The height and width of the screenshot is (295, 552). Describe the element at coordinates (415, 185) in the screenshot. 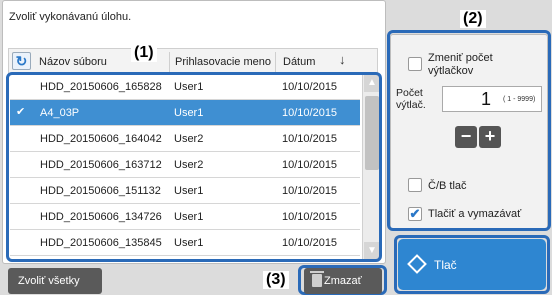

I see `bw-print-checkbox` at that location.